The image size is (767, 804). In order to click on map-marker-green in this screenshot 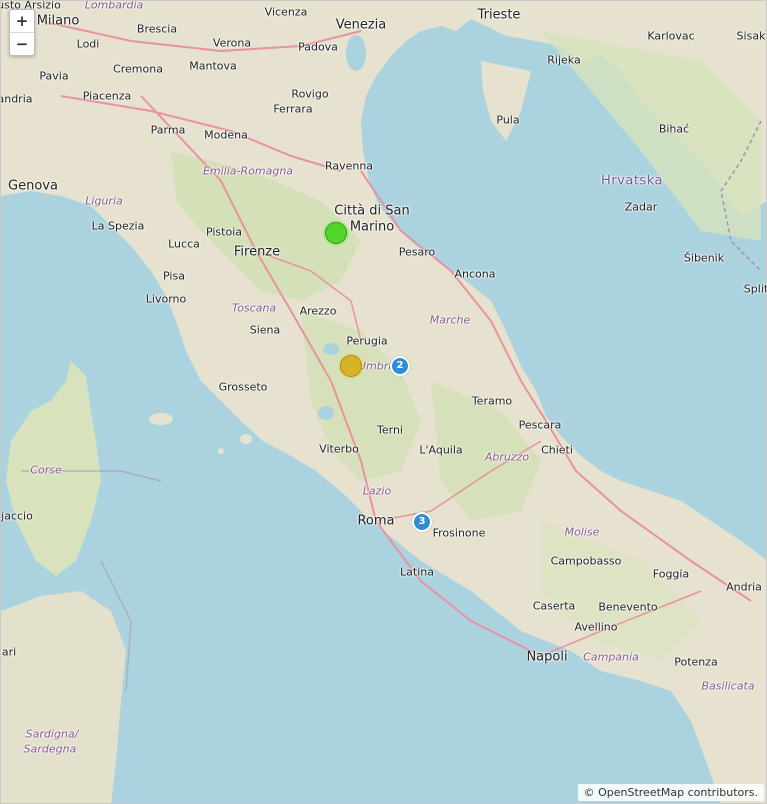, I will do `click(336, 233)`.